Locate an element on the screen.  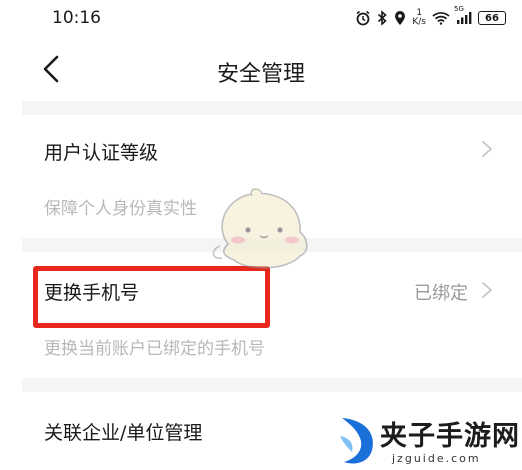
settings-item-subtitle: 保障个人身份真实性 is located at coordinates (120, 209).